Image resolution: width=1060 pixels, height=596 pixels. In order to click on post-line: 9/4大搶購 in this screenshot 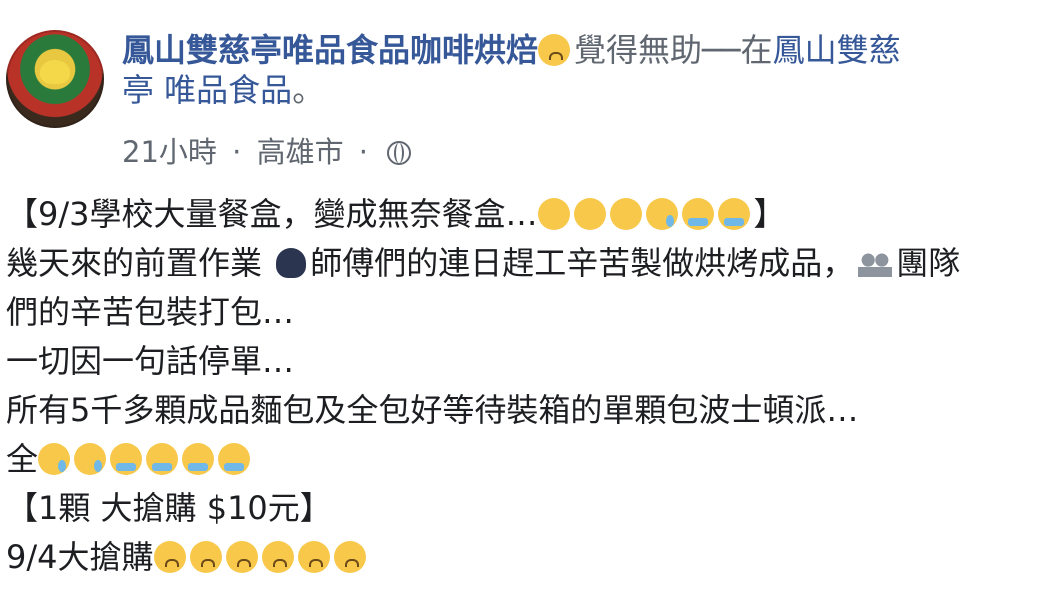, I will do `click(533, 557)`.